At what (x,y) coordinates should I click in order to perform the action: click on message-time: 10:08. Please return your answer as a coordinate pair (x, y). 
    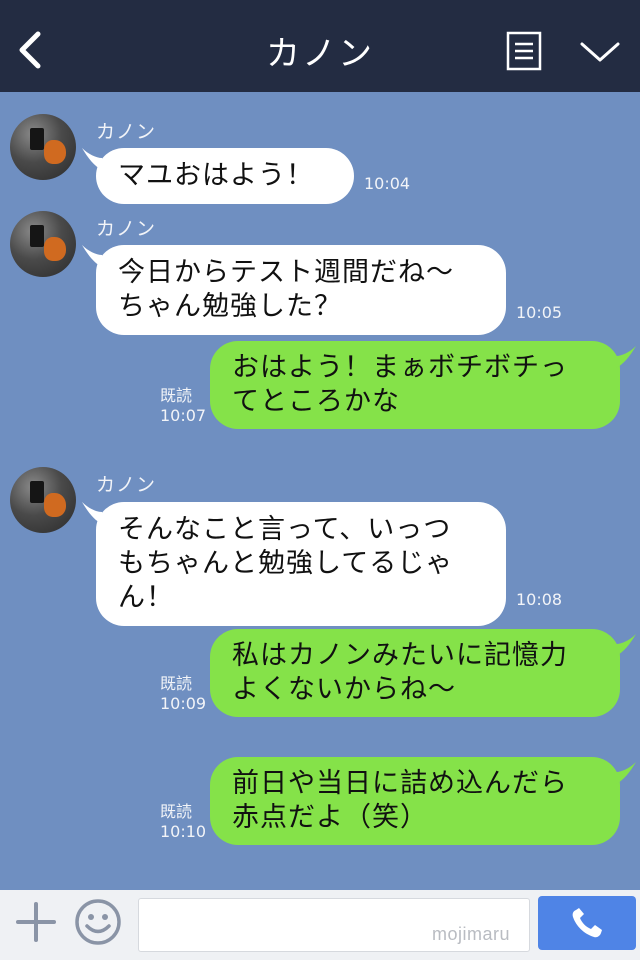
    Looking at the image, I should click on (539, 599).